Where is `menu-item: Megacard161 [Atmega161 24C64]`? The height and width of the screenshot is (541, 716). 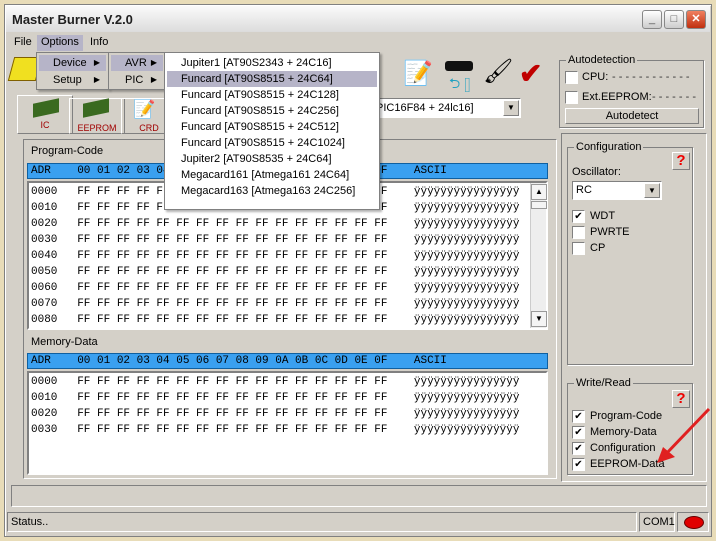 menu-item: Megacard161 [Atmega161 24C64] is located at coordinates (272, 175).